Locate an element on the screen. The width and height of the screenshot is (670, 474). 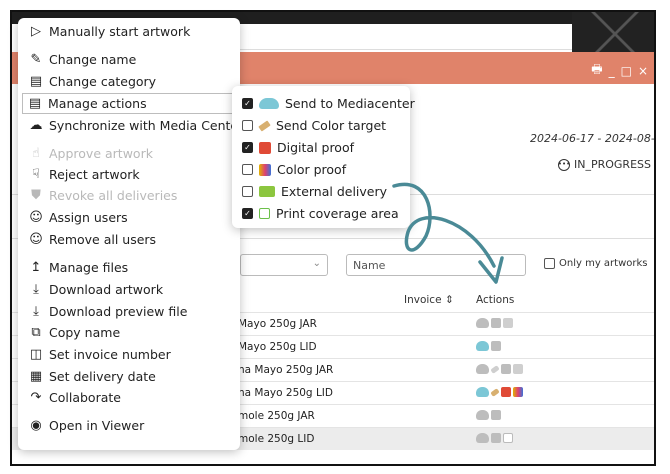
menu-item-revoke-all-deliveries: ⛊ Revoke all deliveries is located at coordinates (102, 195).